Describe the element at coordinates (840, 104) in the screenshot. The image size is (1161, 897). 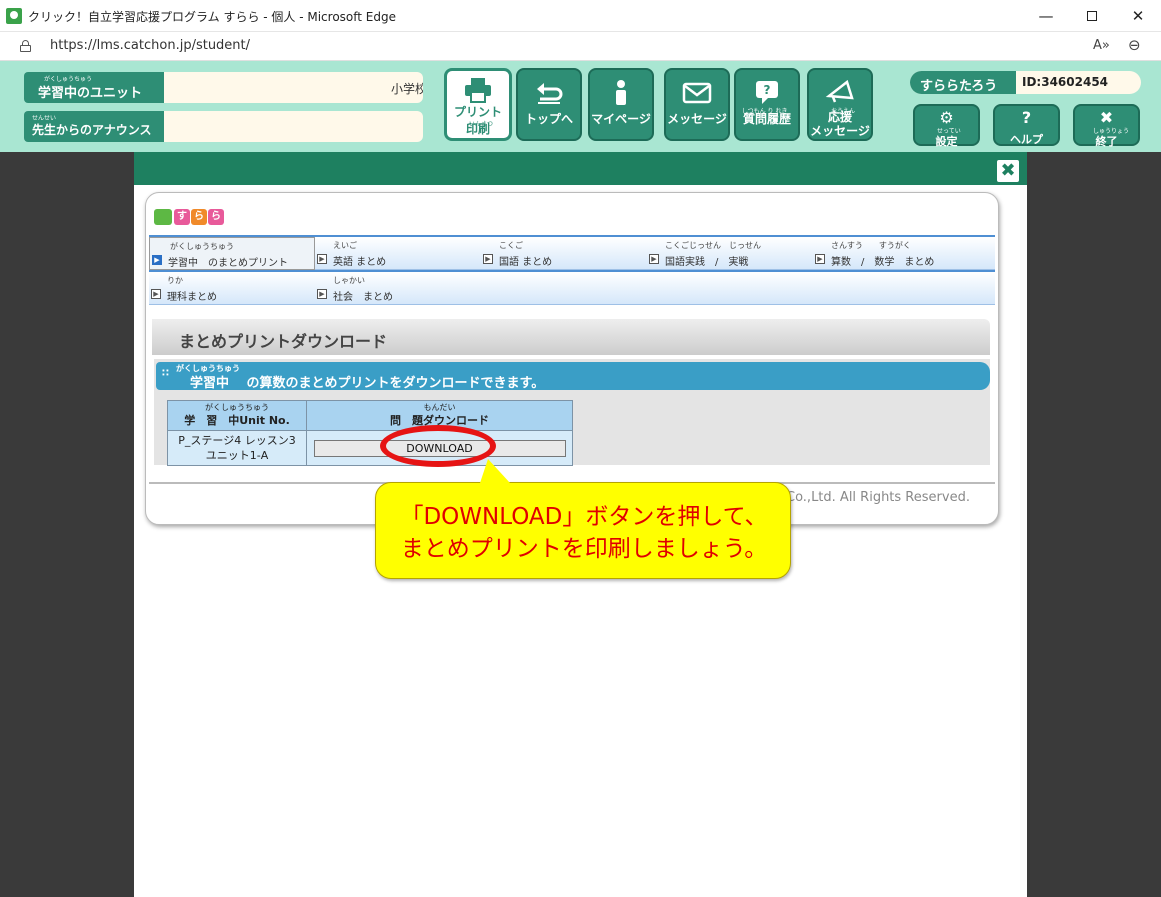
I see `cheer-message-button: おうえん 応援 メッセージ` at that location.